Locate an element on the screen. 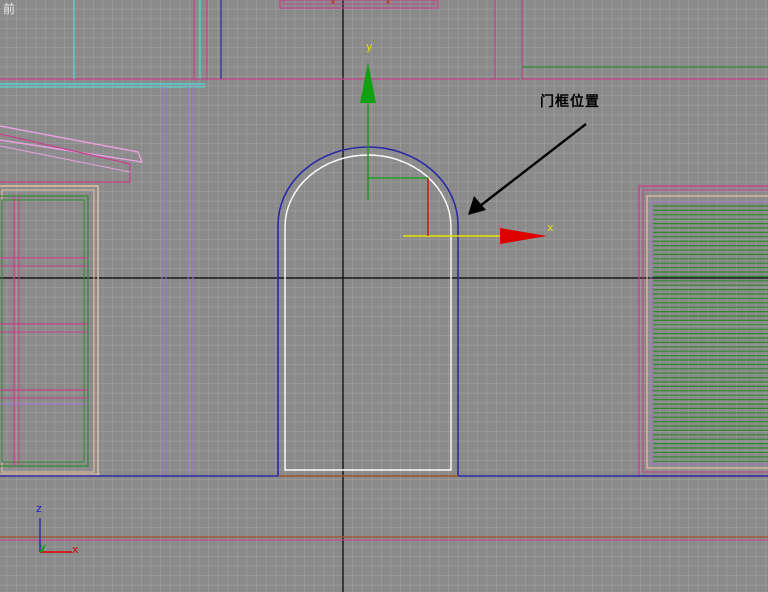  gizmo-y-label: y is located at coordinates (369, 46).